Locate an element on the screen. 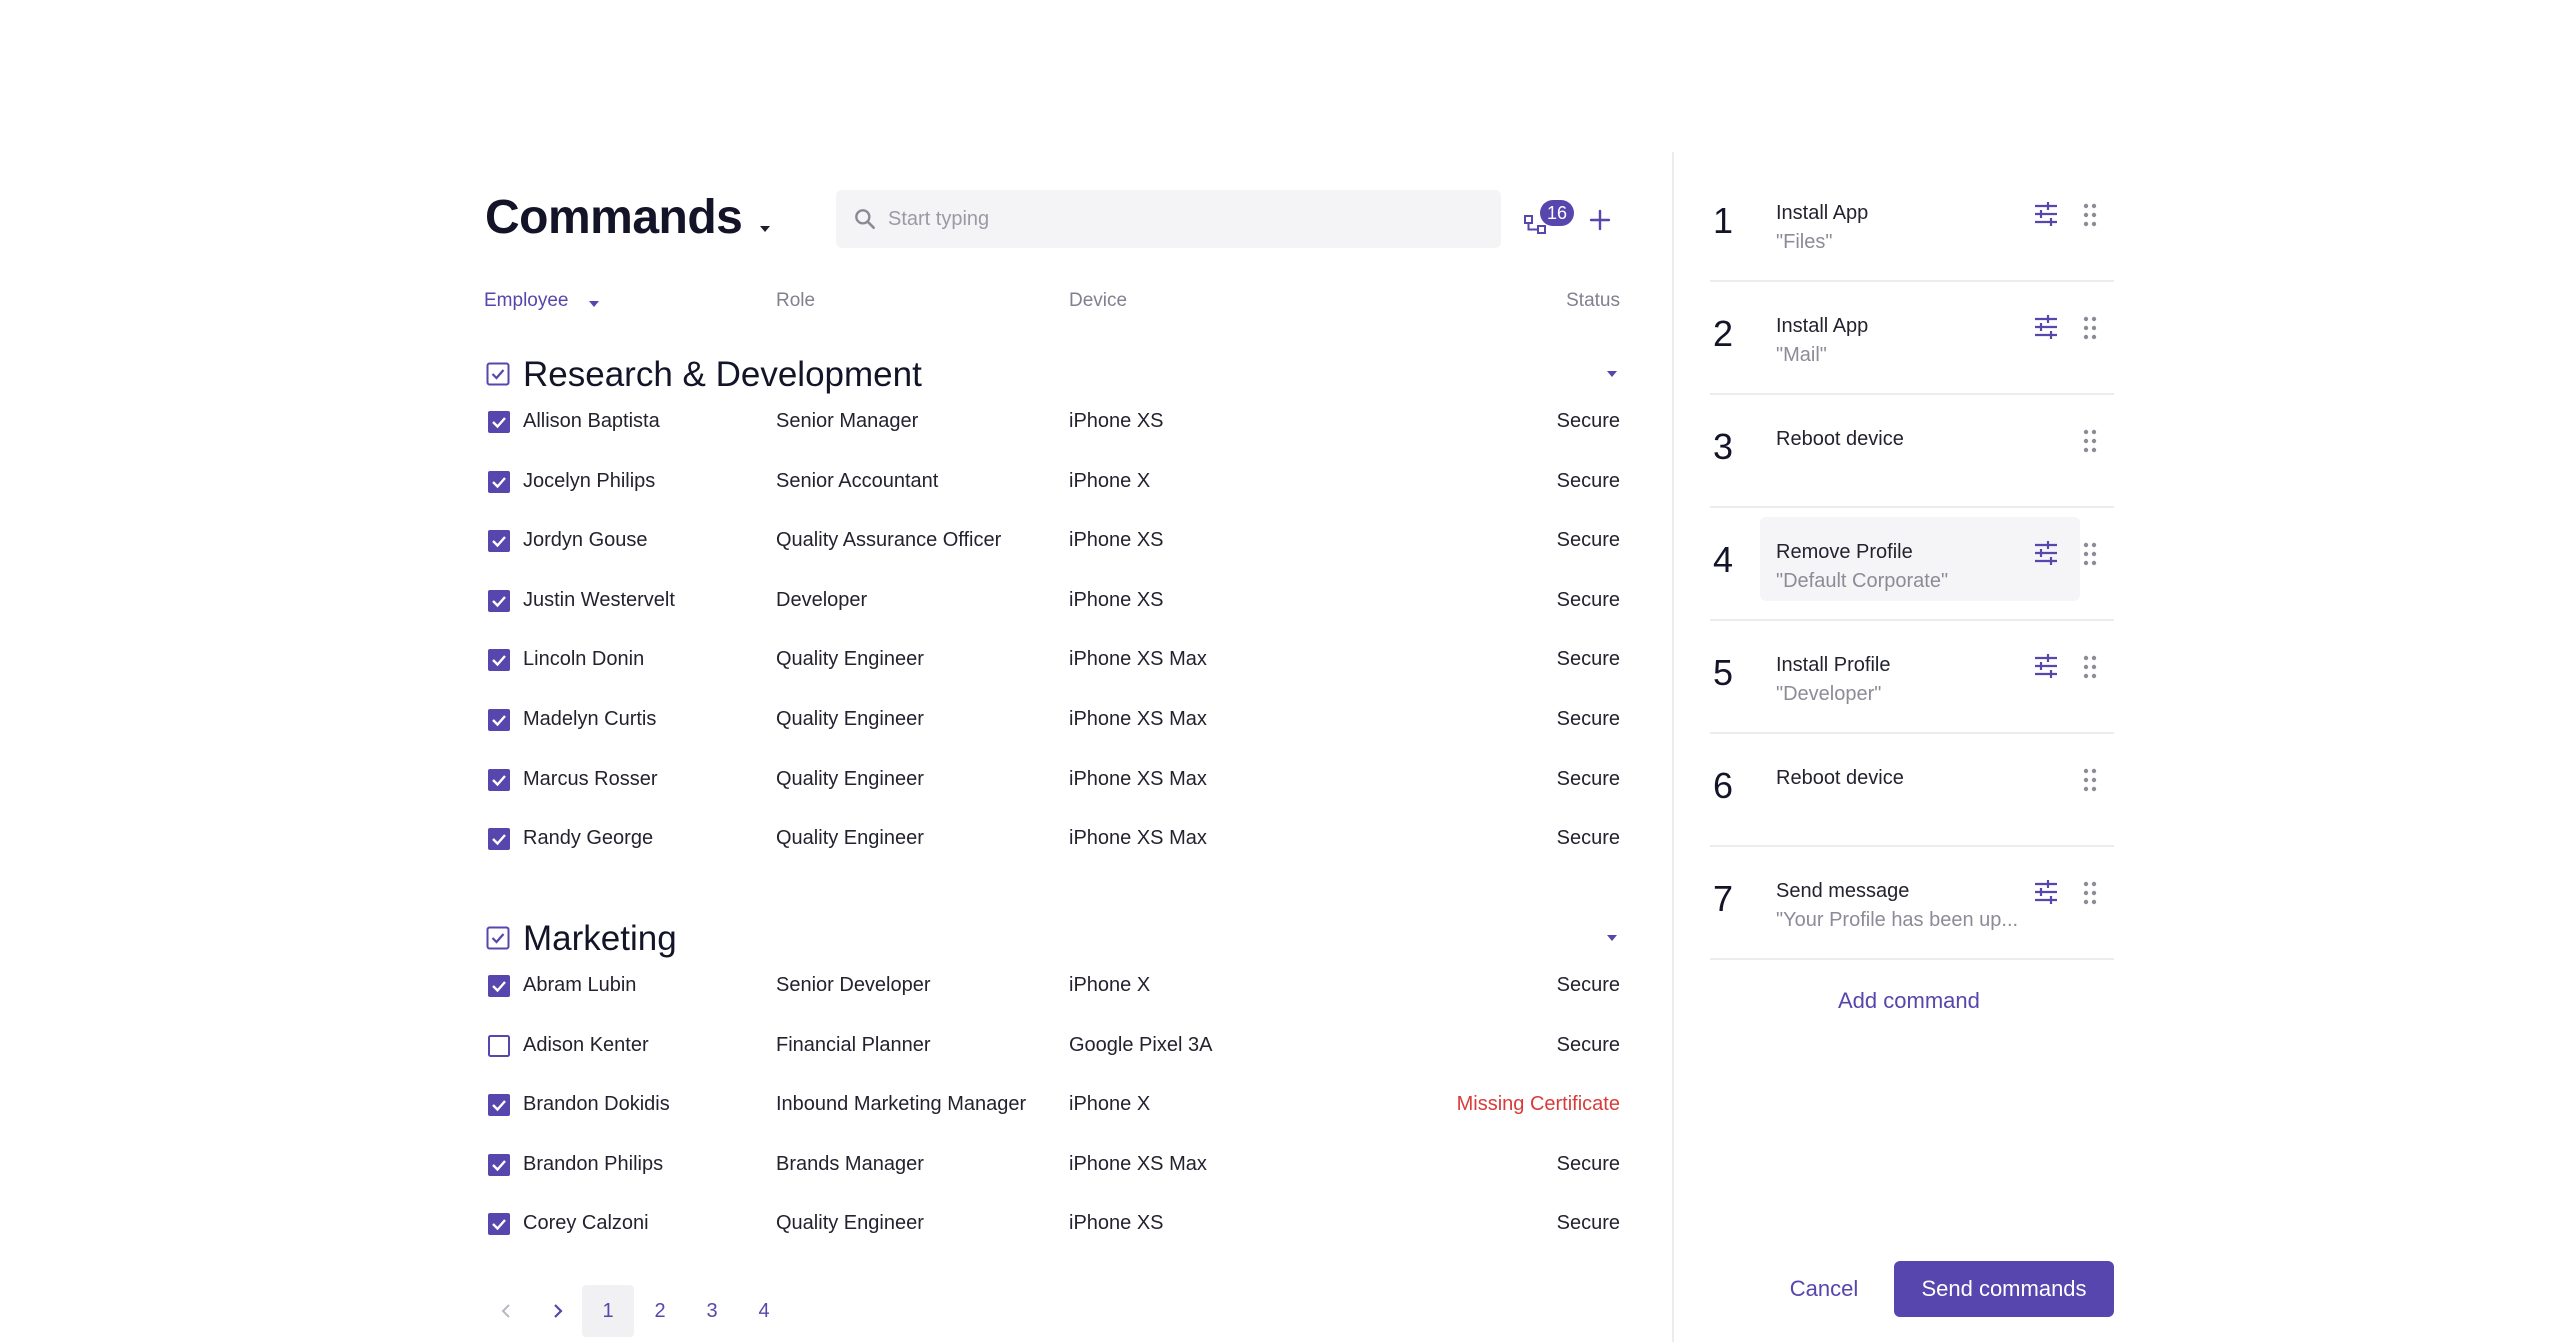 This screenshot has height=1342, width=2560. command-item: 4 Remove Profile "Default Corporate" is located at coordinates (1912, 565).